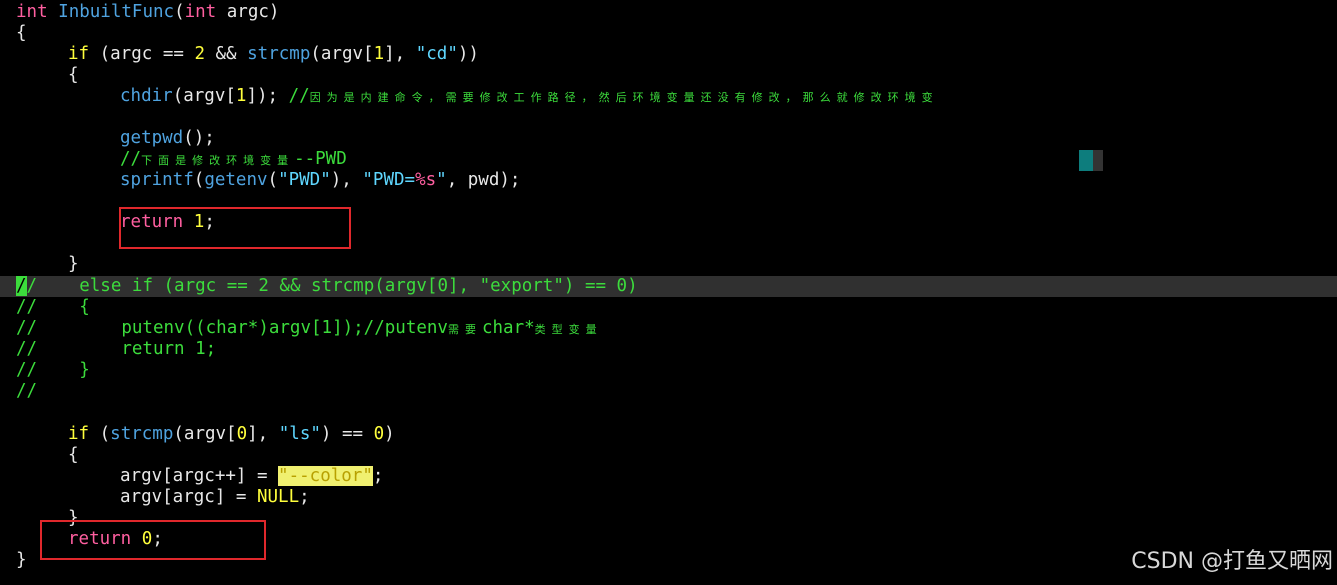 This screenshot has height=585, width=1337. What do you see at coordinates (668, 370) in the screenshot?
I see `code-line: // }` at bounding box center [668, 370].